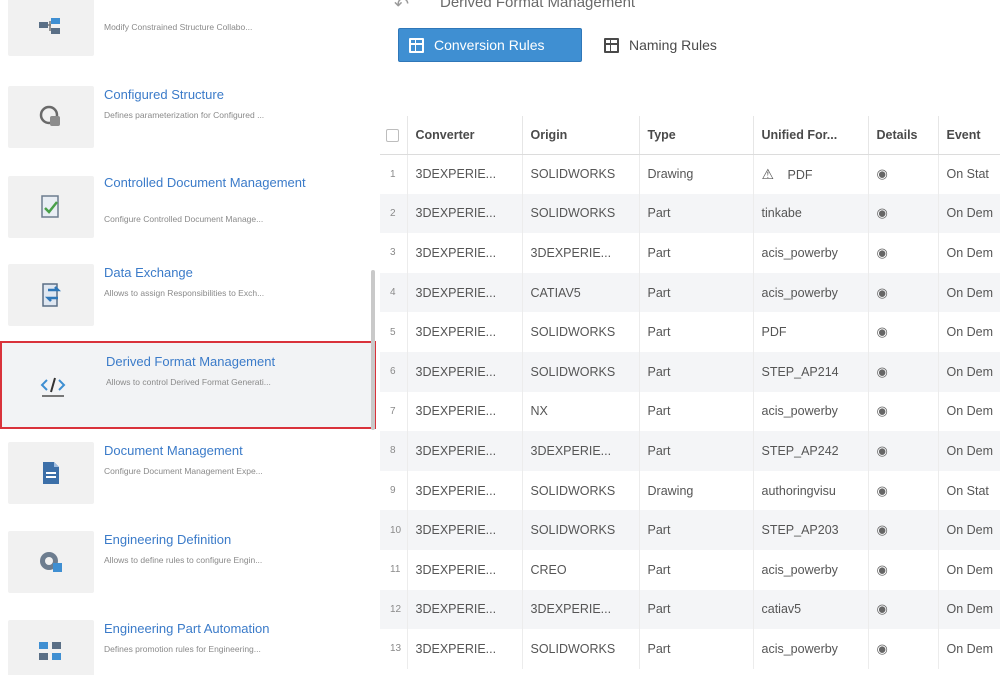 This screenshot has width=1000, height=675. What do you see at coordinates (465, 135) in the screenshot?
I see `column-header-converter: Converter` at bounding box center [465, 135].